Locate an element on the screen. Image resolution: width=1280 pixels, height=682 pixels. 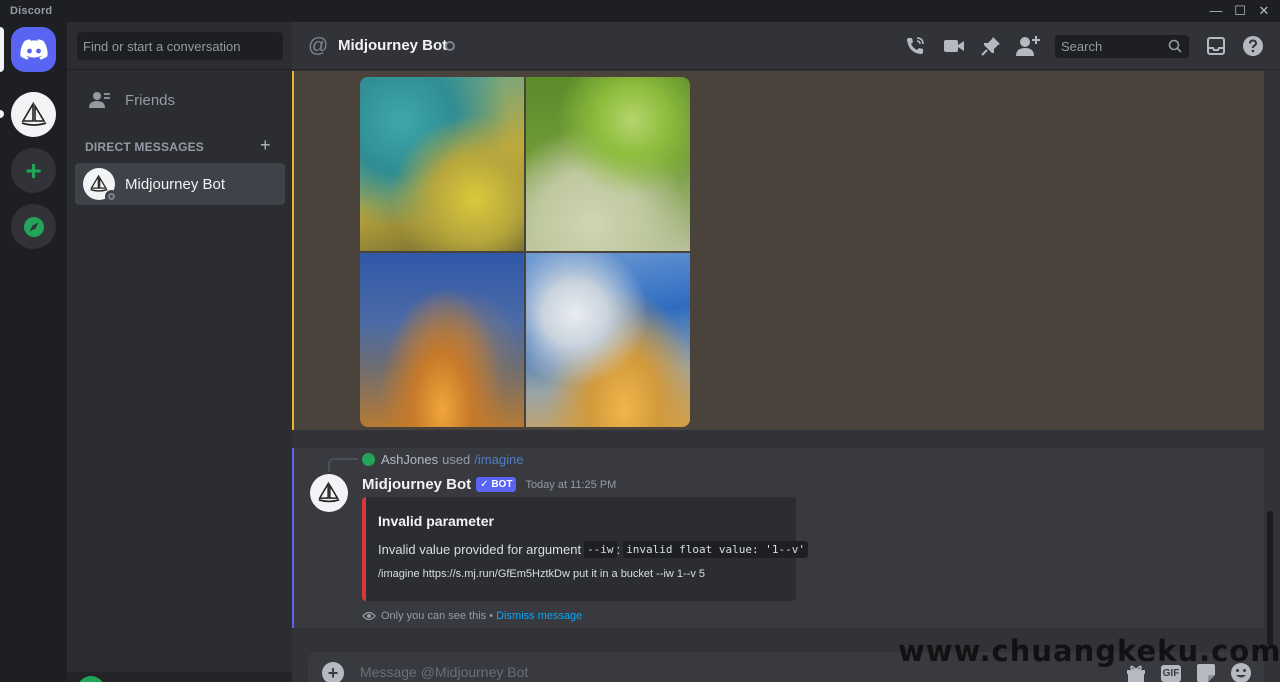
help-icon is located at coordinates (1253, 46).